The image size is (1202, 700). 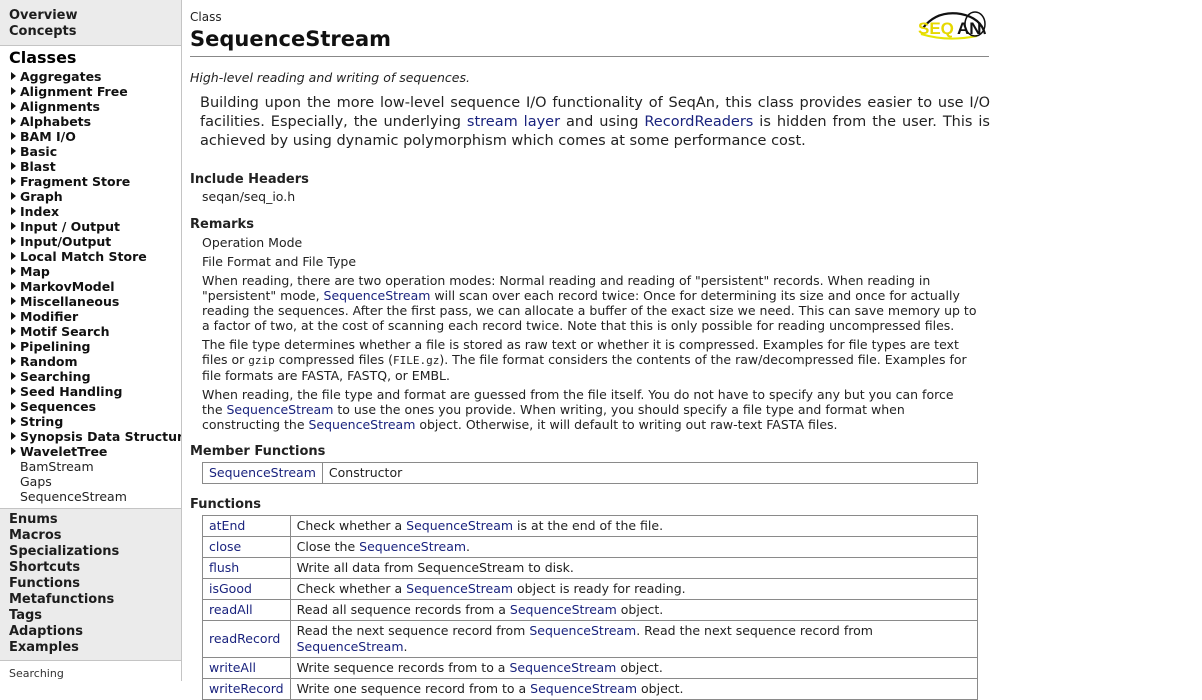 What do you see at coordinates (96, 451) in the screenshot?
I see `sidebar-class-group: WaveletTree` at bounding box center [96, 451].